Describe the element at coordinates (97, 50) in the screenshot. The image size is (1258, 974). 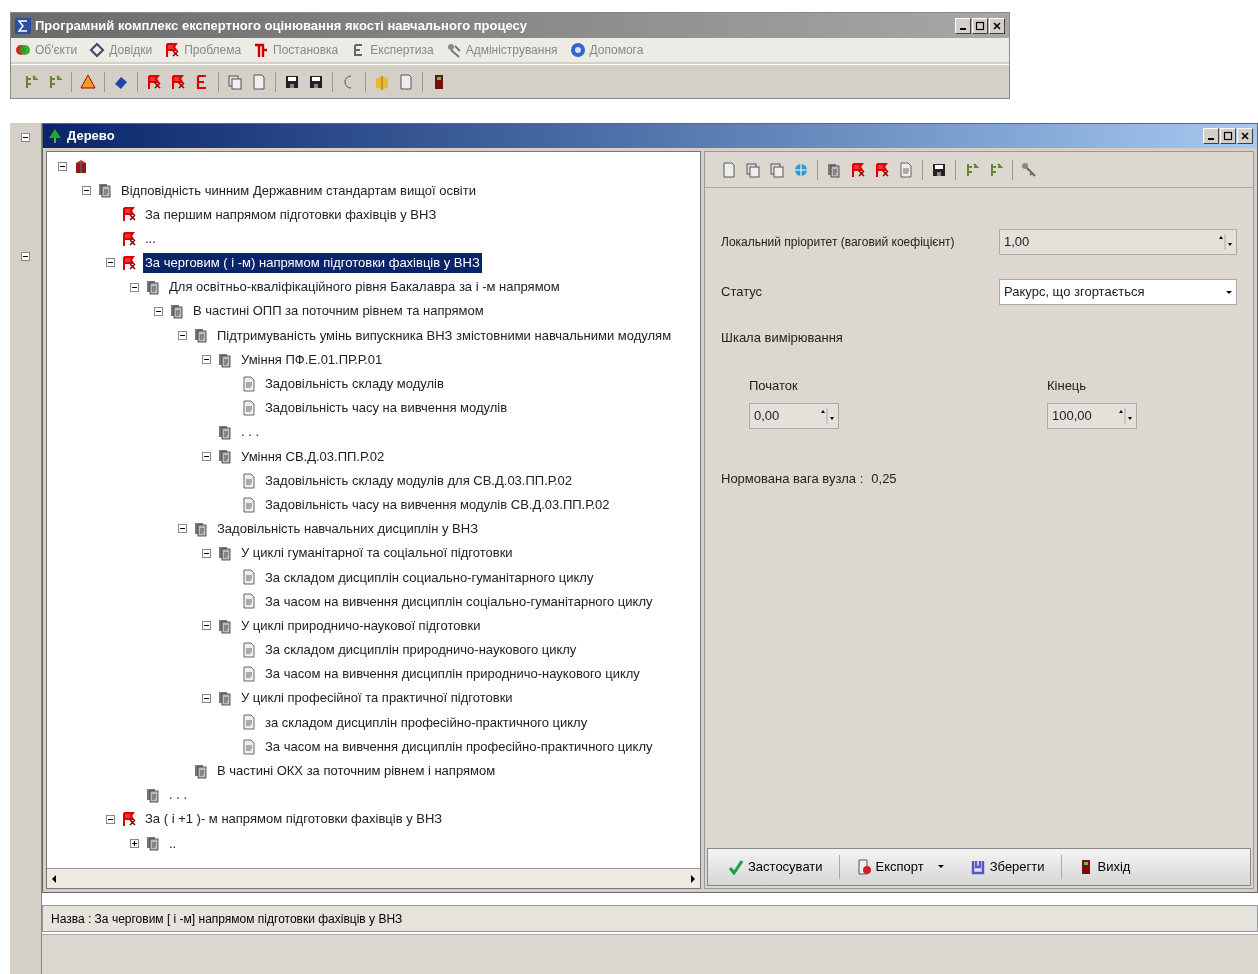
I see `diamond-icon` at that location.